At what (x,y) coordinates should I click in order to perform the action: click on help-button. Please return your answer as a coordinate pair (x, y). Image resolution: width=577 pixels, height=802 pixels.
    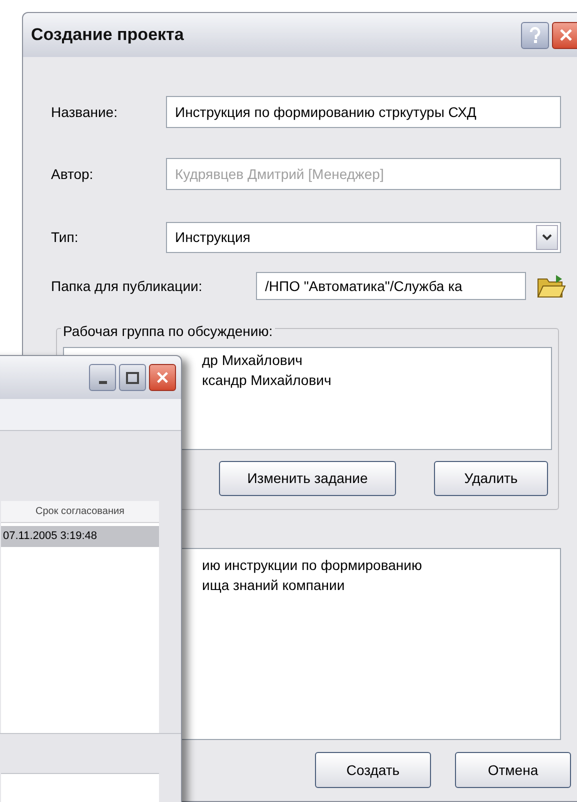
    Looking at the image, I should click on (535, 35).